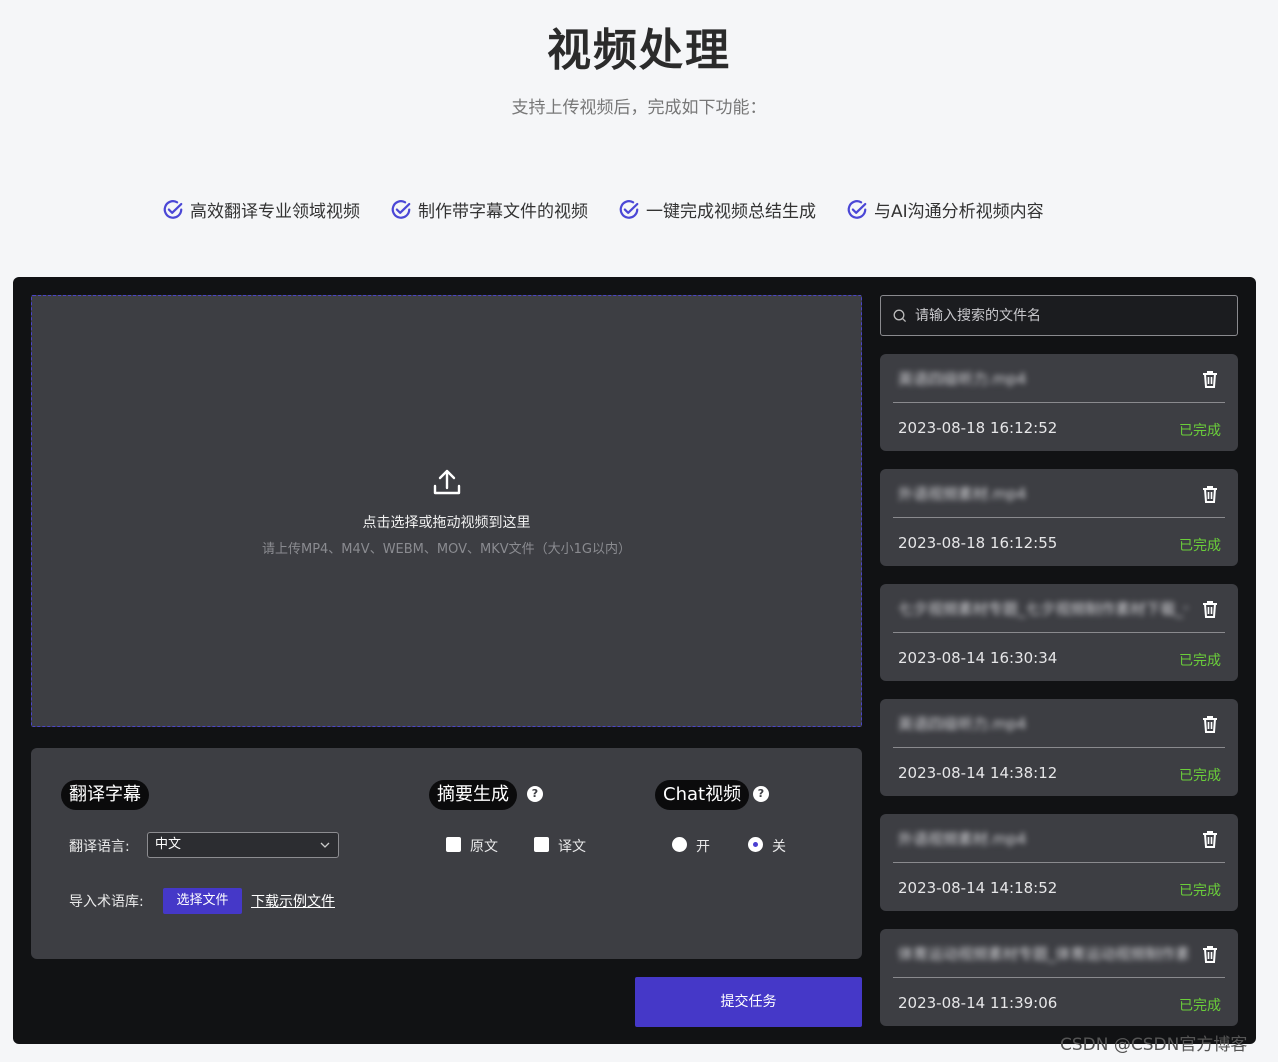 The image size is (1278, 1062). I want to click on chat-on-radio, so click(679, 844).